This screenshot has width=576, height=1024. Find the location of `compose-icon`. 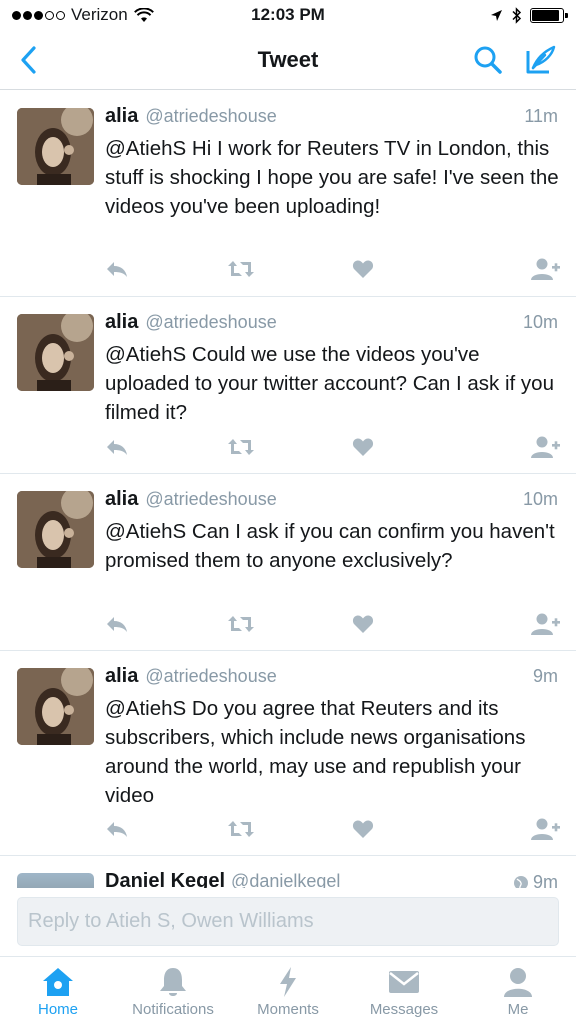

compose-icon is located at coordinates (541, 59).